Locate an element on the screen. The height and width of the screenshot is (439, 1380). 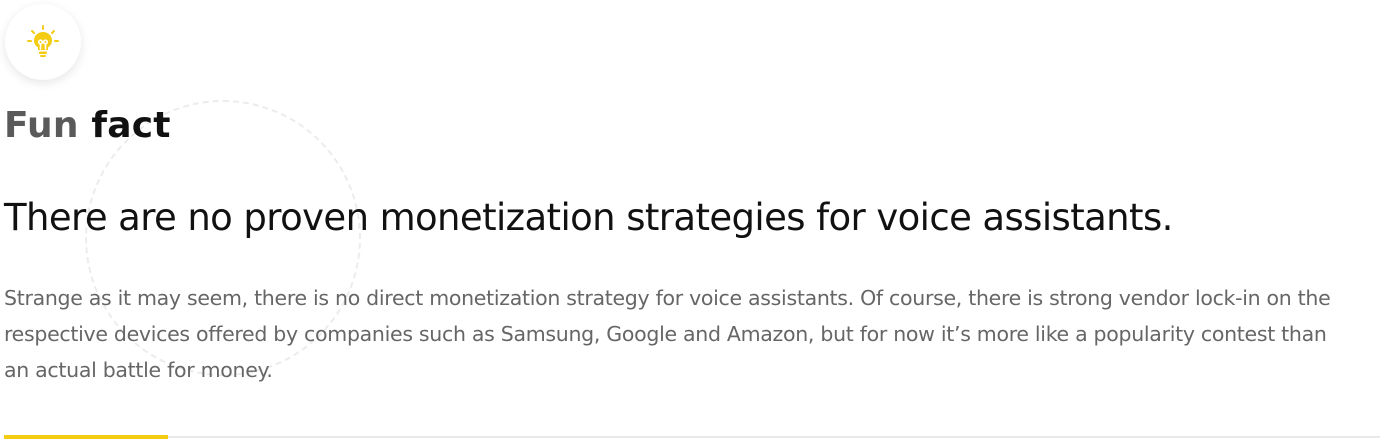
lightbulb-icon is located at coordinates (43, 42).